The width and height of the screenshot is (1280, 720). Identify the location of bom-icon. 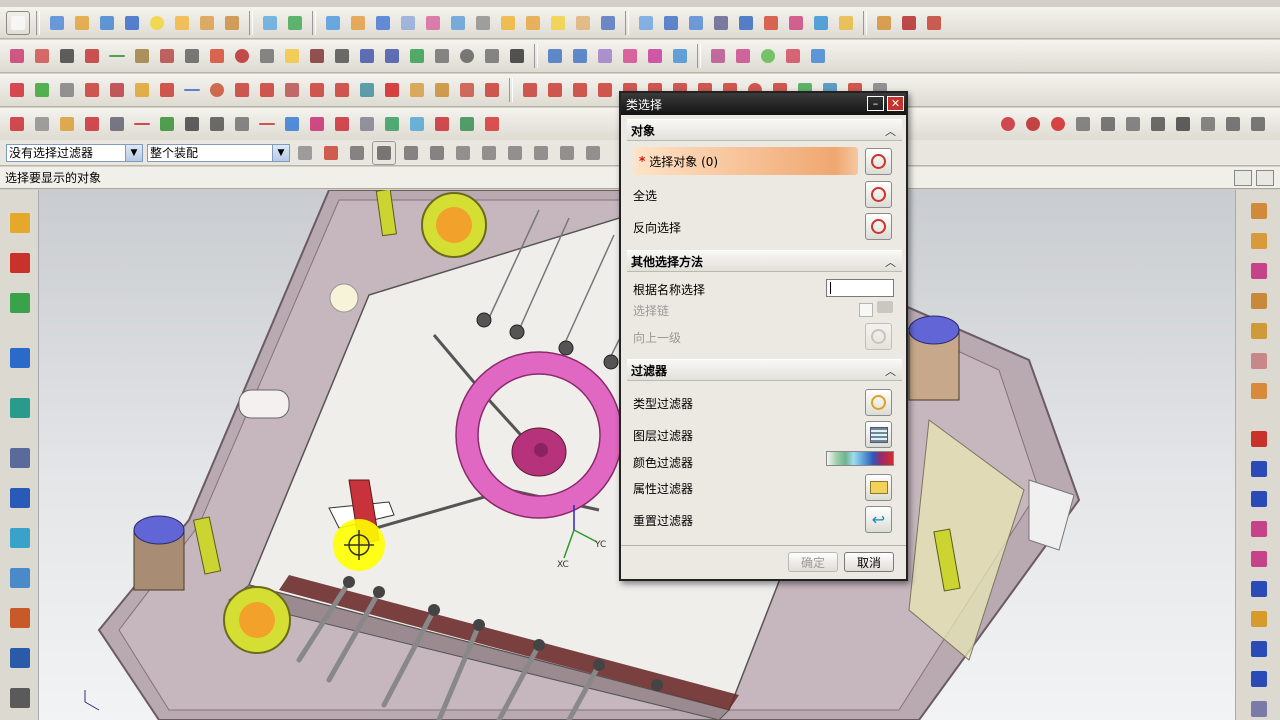
(442, 124).